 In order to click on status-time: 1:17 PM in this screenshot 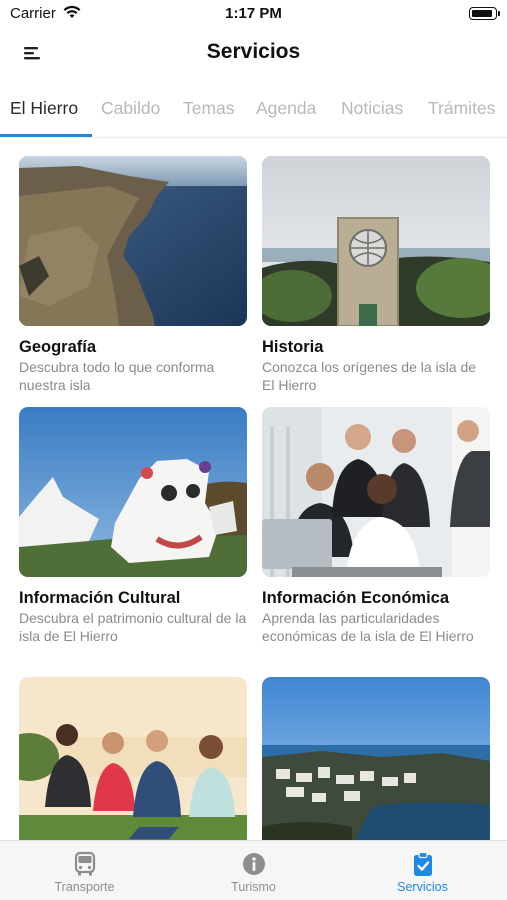, I will do `click(253, 13)`.